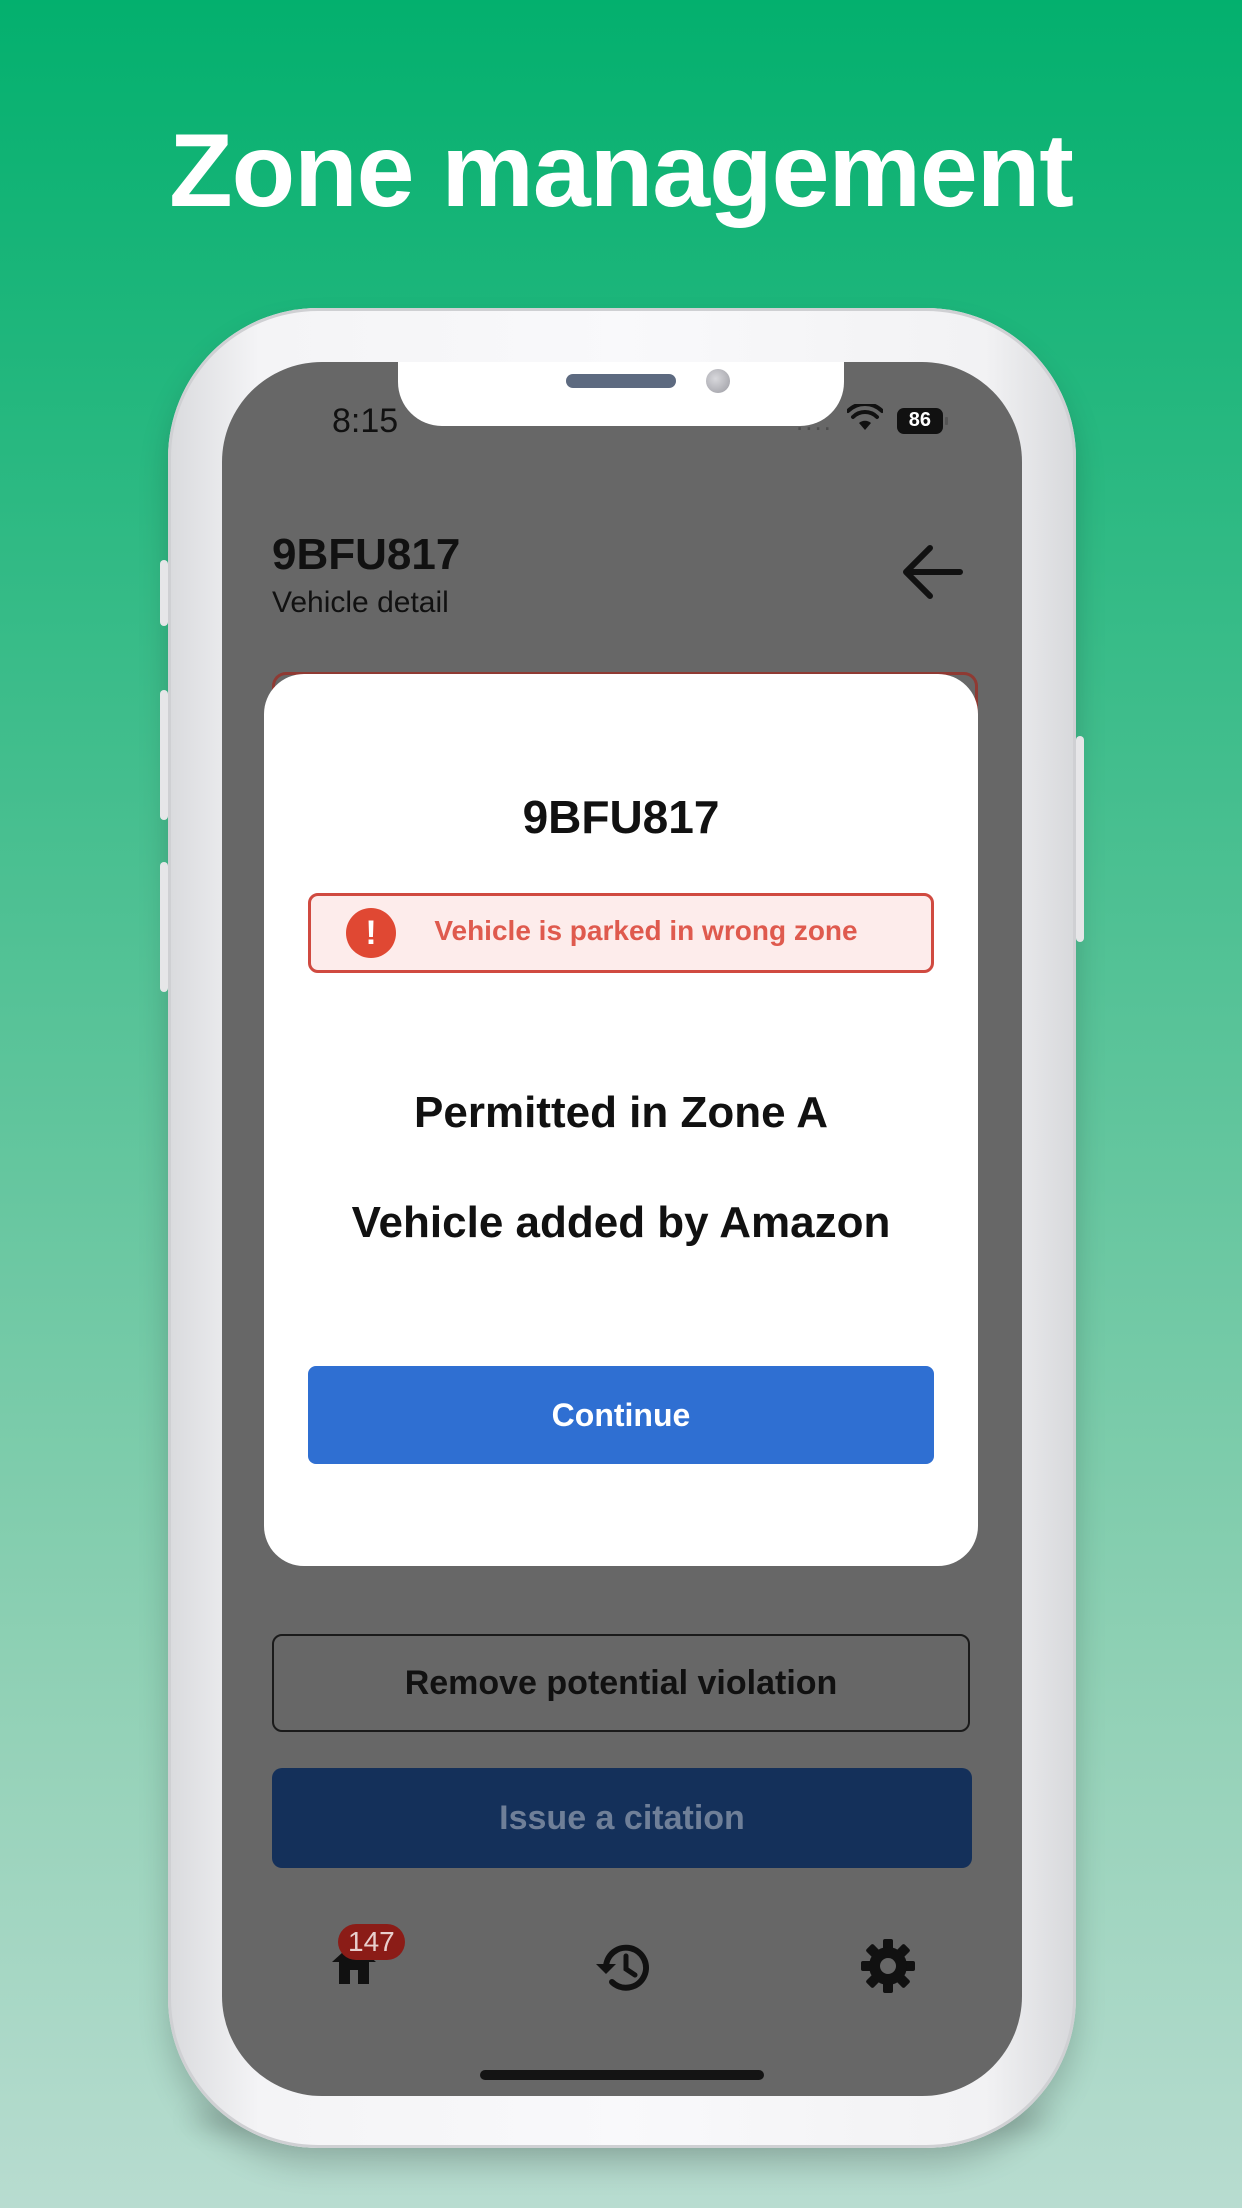 The image size is (1242, 2208). What do you see at coordinates (164, 927) in the screenshot?
I see `volume-down-button` at bounding box center [164, 927].